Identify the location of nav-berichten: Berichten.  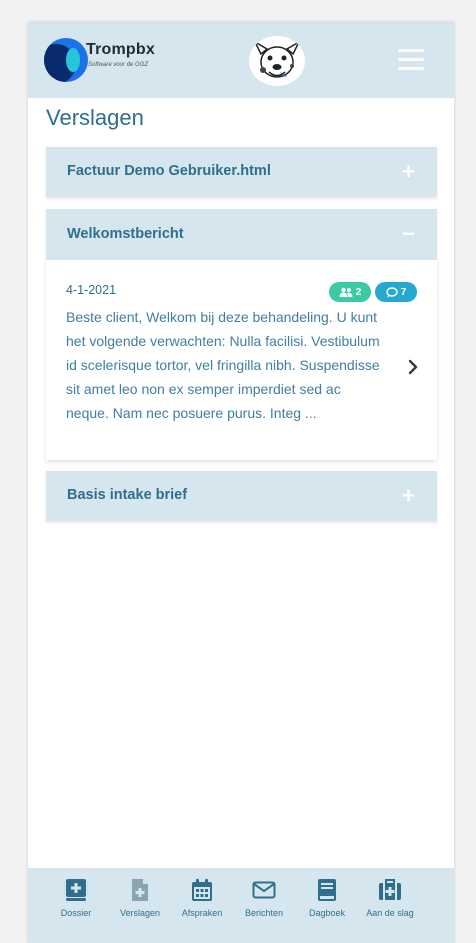
(264, 898).